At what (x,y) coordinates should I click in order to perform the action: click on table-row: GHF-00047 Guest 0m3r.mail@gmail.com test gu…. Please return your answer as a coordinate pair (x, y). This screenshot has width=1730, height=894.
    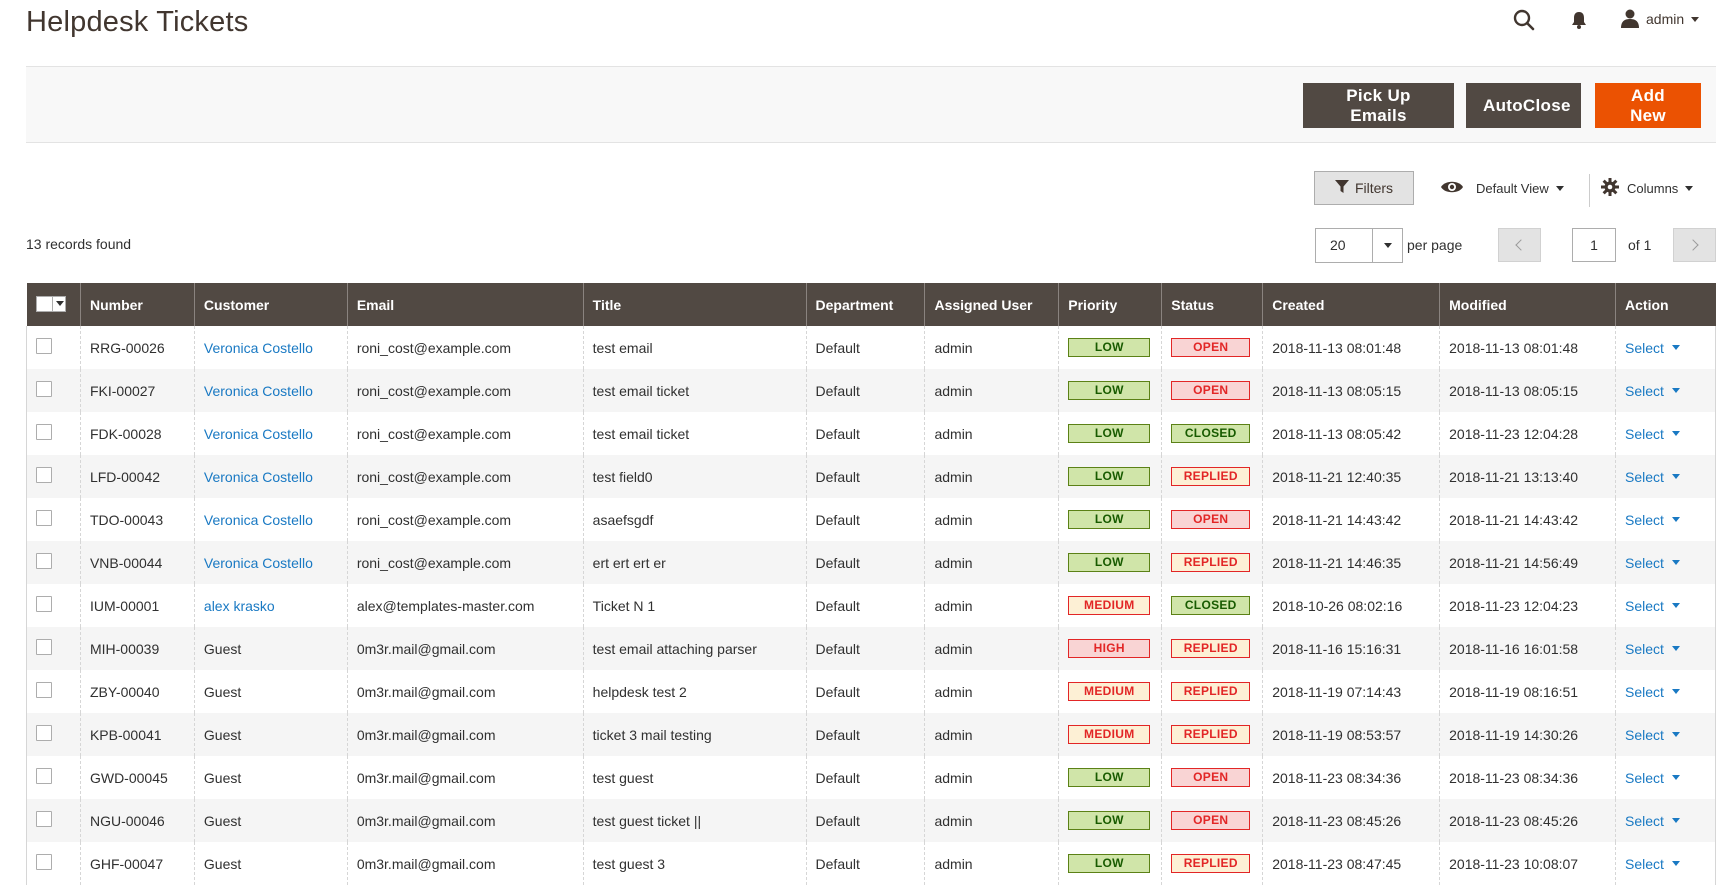
    Looking at the image, I should click on (871, 863).